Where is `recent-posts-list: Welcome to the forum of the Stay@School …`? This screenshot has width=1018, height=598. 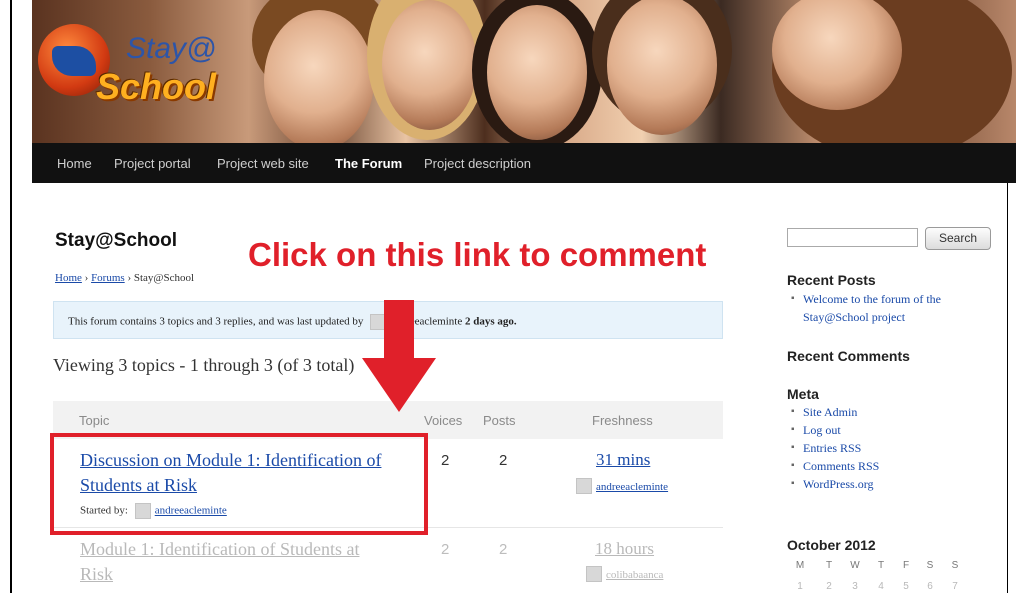
recent-posts-list: Welcome to the forum of the Stay@School … is located at coordinates (886, 308).